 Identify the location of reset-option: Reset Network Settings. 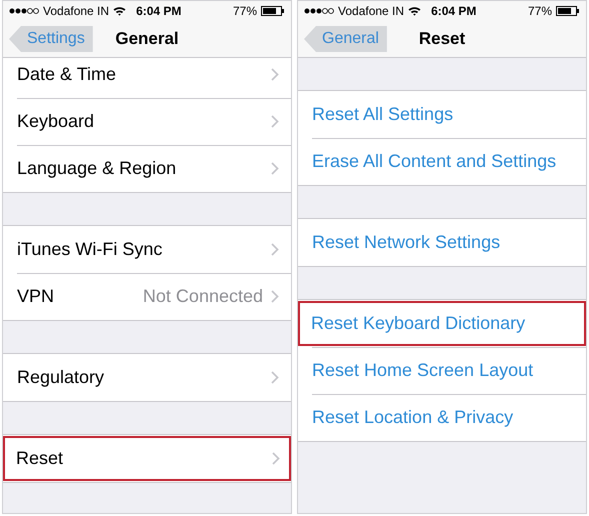
(442, 242).